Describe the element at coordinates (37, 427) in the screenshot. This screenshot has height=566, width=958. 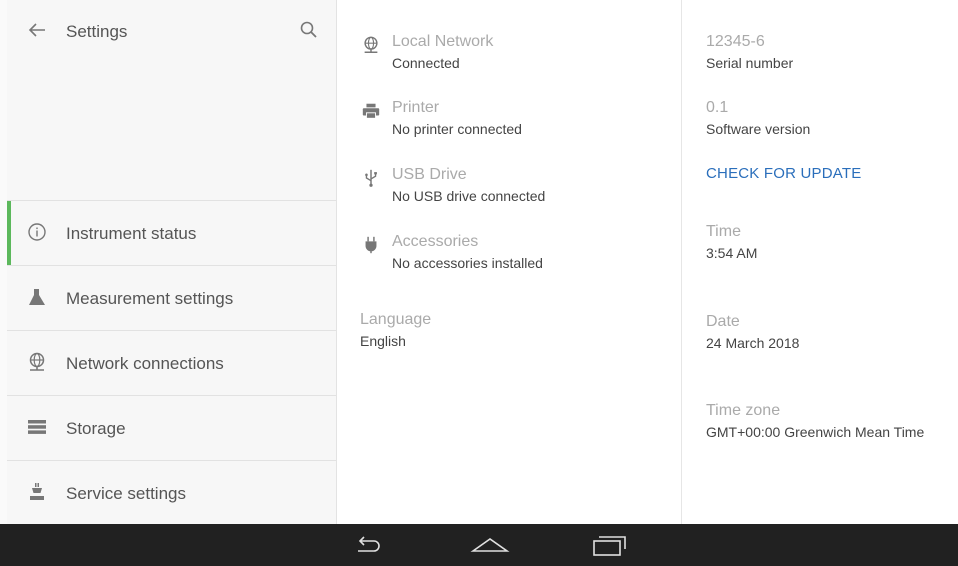
I see `storage-icon` at that location.